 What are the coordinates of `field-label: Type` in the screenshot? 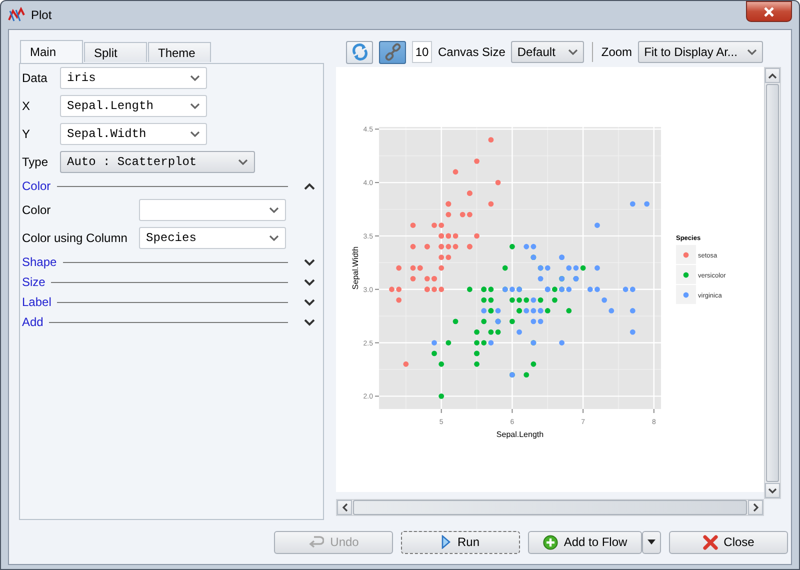 It's located at (36, 162).